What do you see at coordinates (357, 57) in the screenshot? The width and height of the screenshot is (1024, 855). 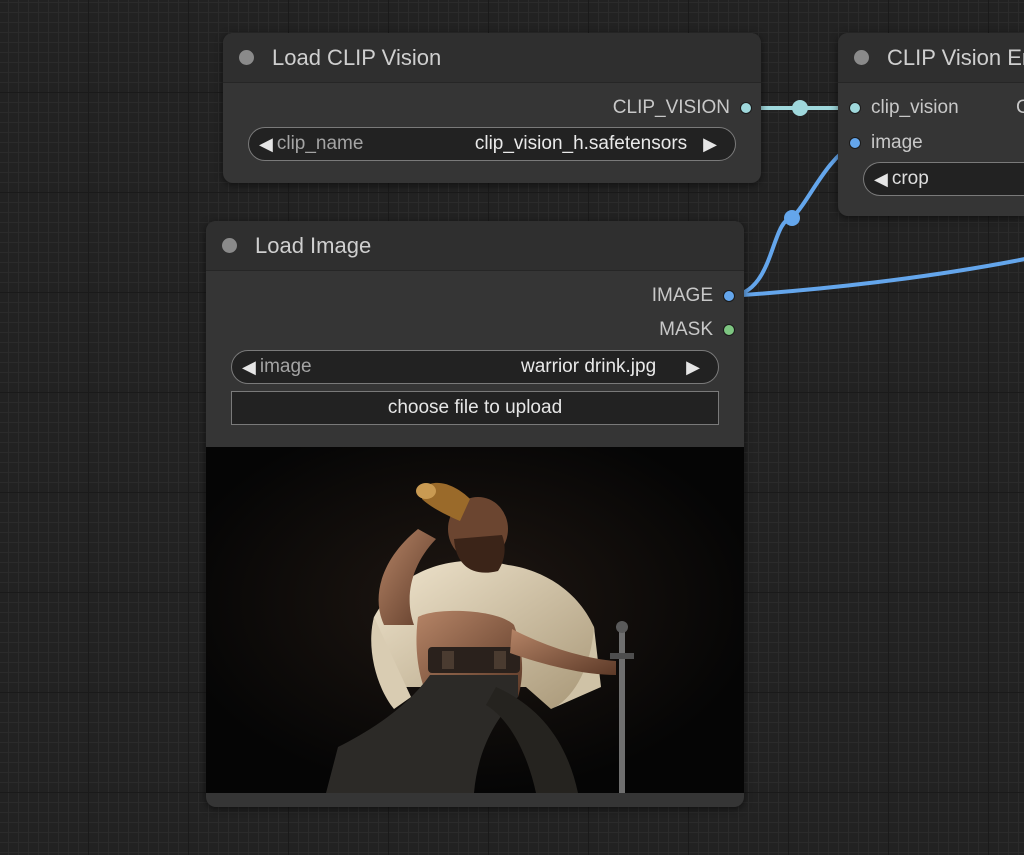 I see `node-title: Load CLIP Vision` at bounding box center [357, 57].